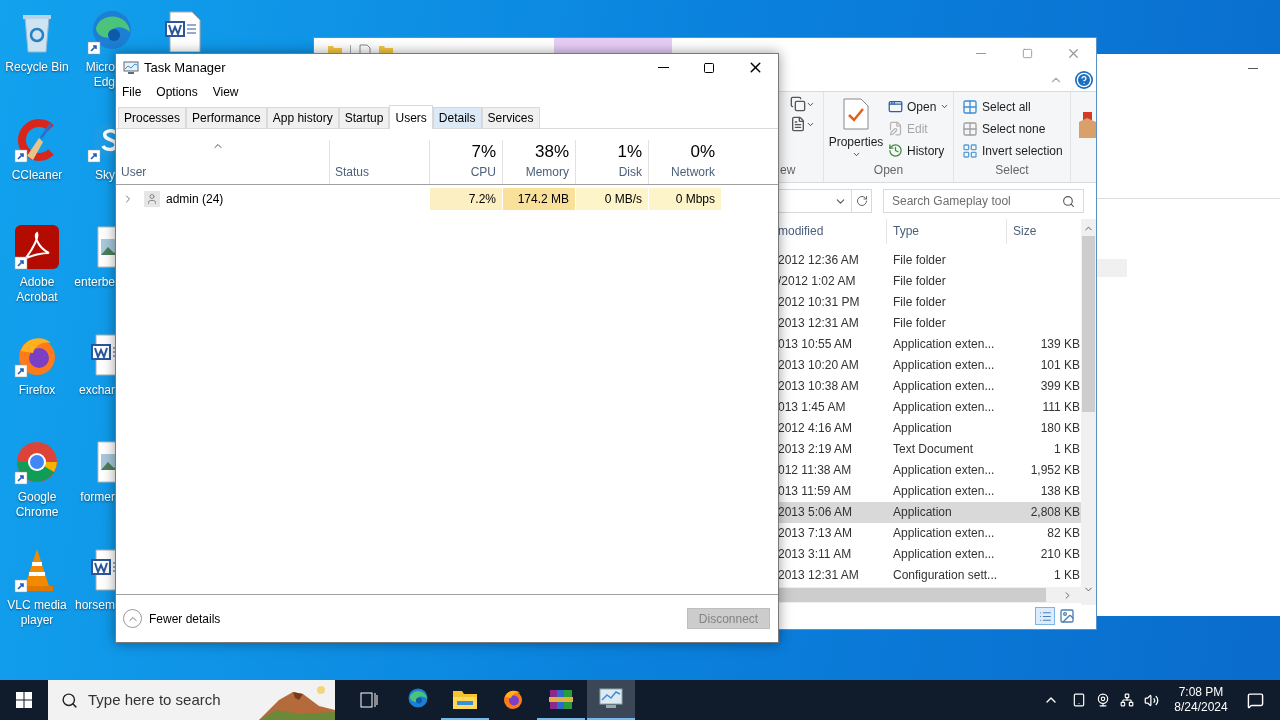 This screenshot has height=720, width=1280. Describe the element at coordinates (1012, 170) in the screenshot. I see `group-label: Select` at that location.